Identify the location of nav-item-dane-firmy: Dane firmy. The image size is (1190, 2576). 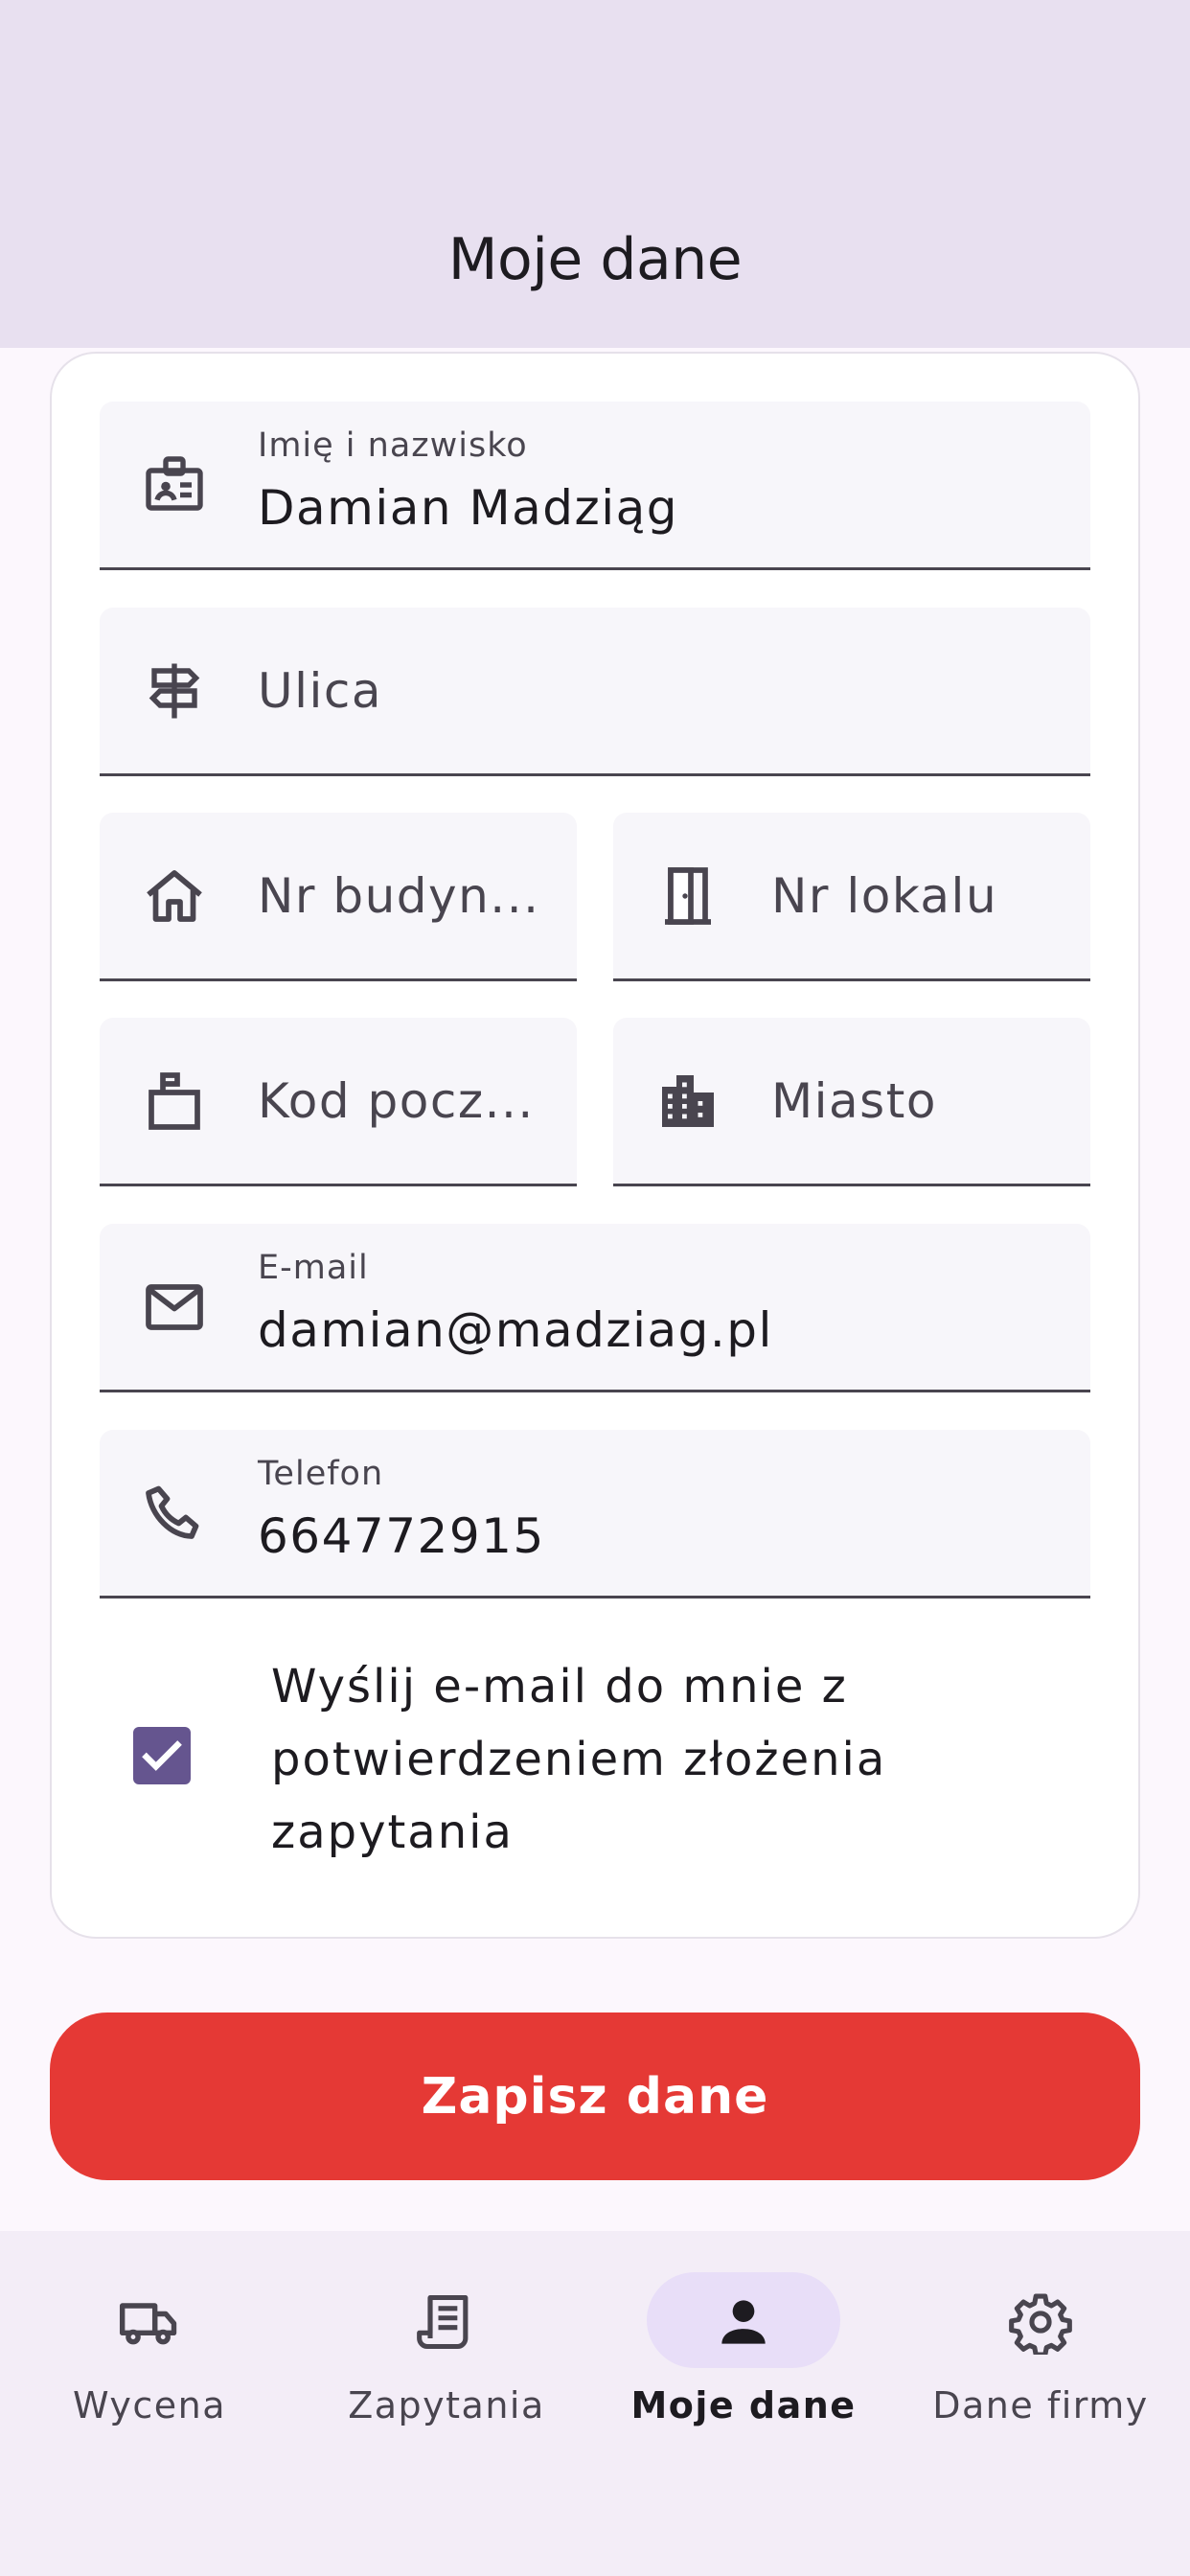
(1040, 2351).